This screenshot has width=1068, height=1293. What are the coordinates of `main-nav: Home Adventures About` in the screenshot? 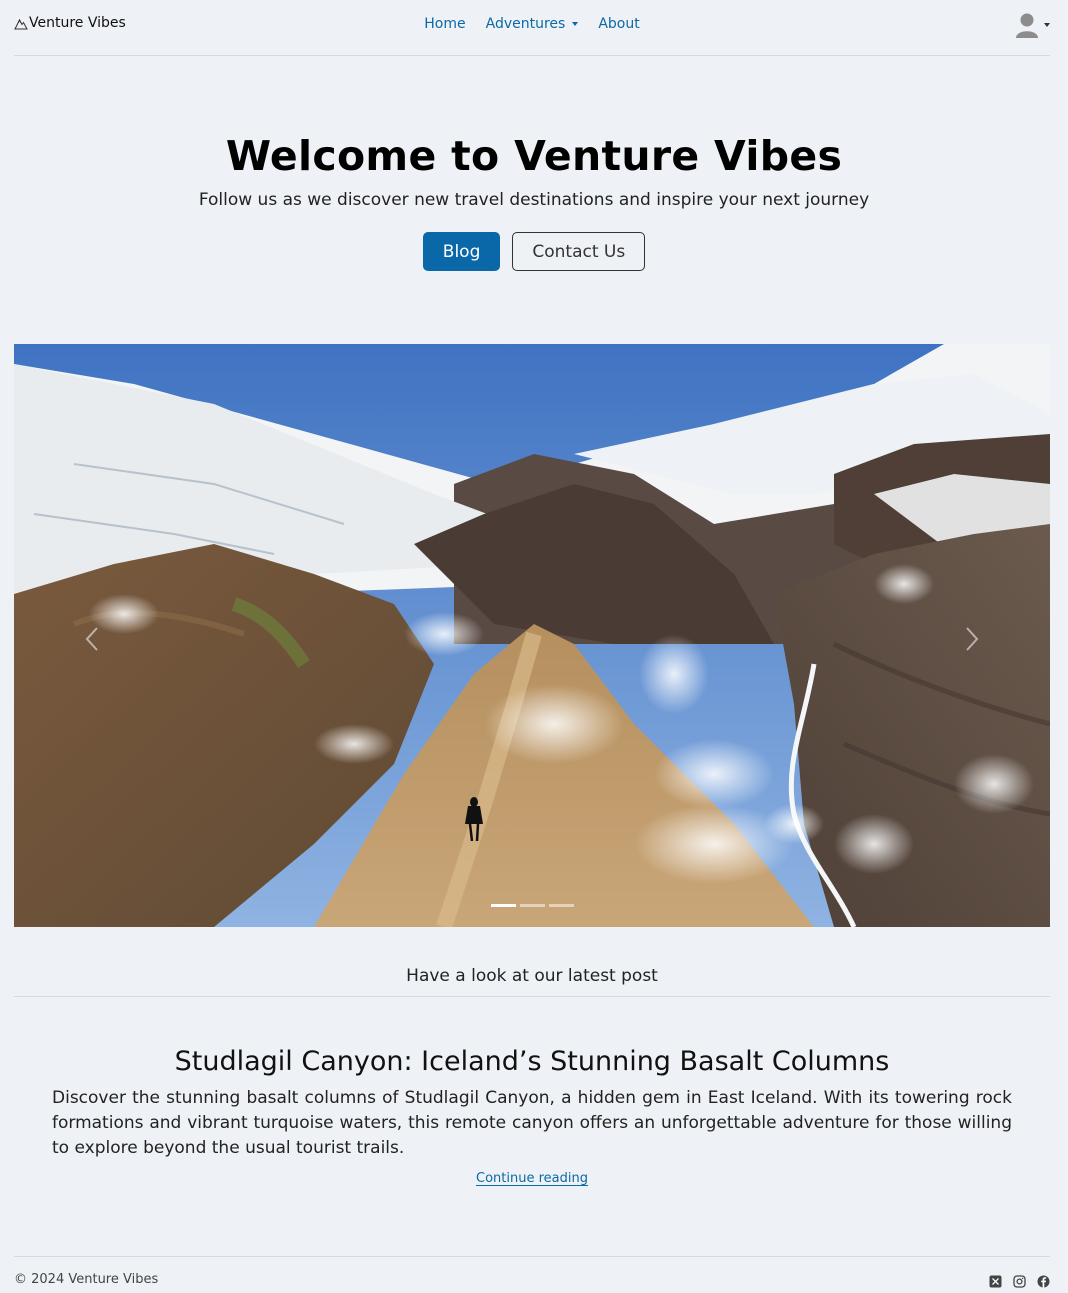 It's located at (532, 24).